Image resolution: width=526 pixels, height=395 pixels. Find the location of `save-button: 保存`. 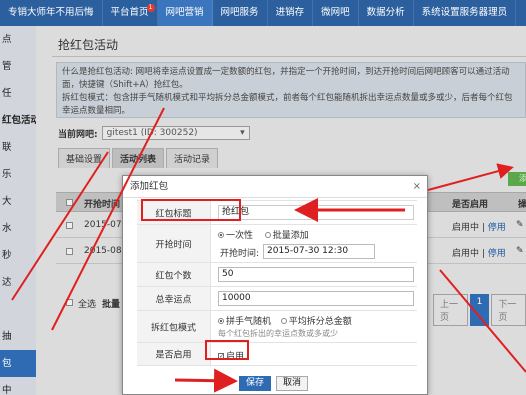

save-button: 保存 is located at coordinates (255, 383).